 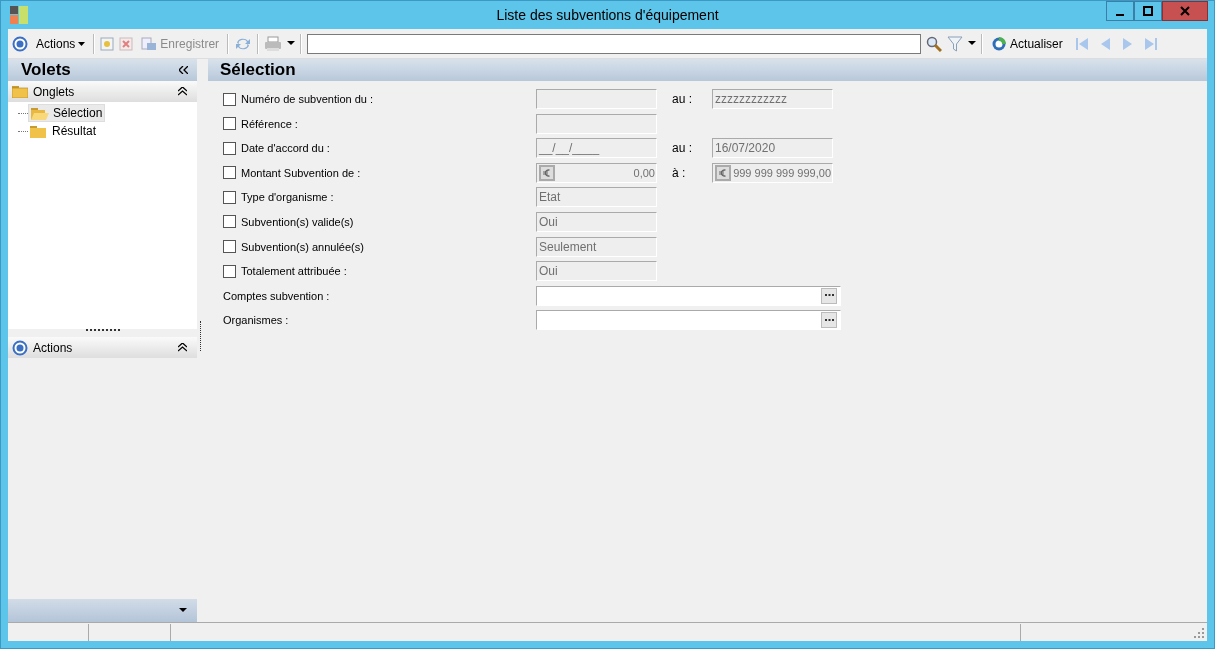 What do you see at coordinates (183, 70) in the screenshot?
I see `collapse-icon` at bounding box center [183, 70].